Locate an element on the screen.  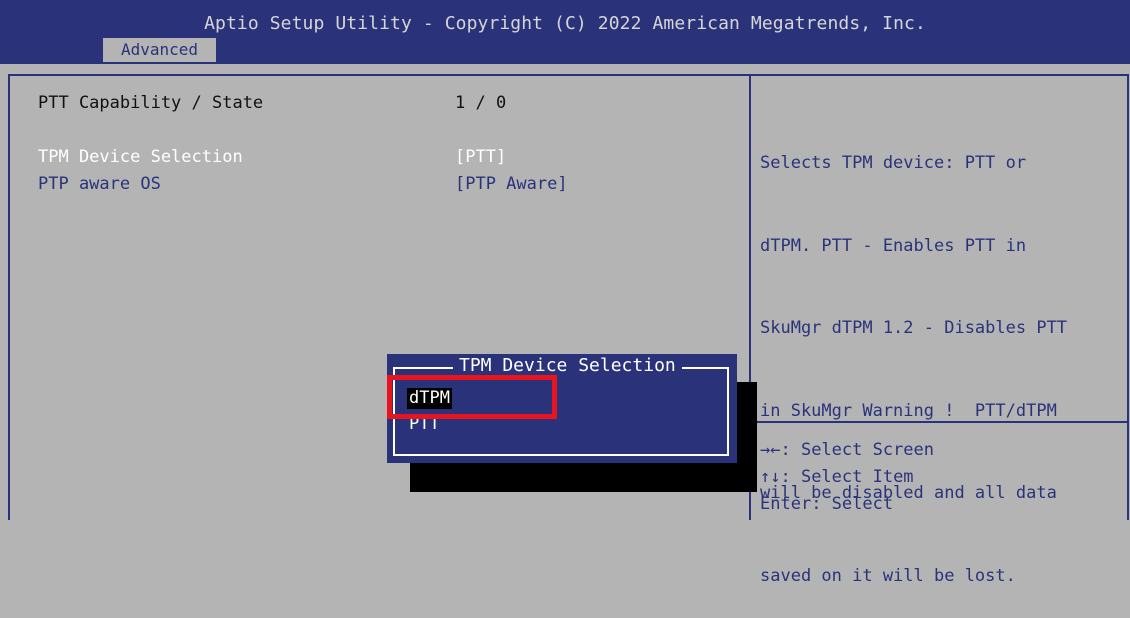
up-down-arrows-icon: ↑↓ is located at coordinates (770, 477).